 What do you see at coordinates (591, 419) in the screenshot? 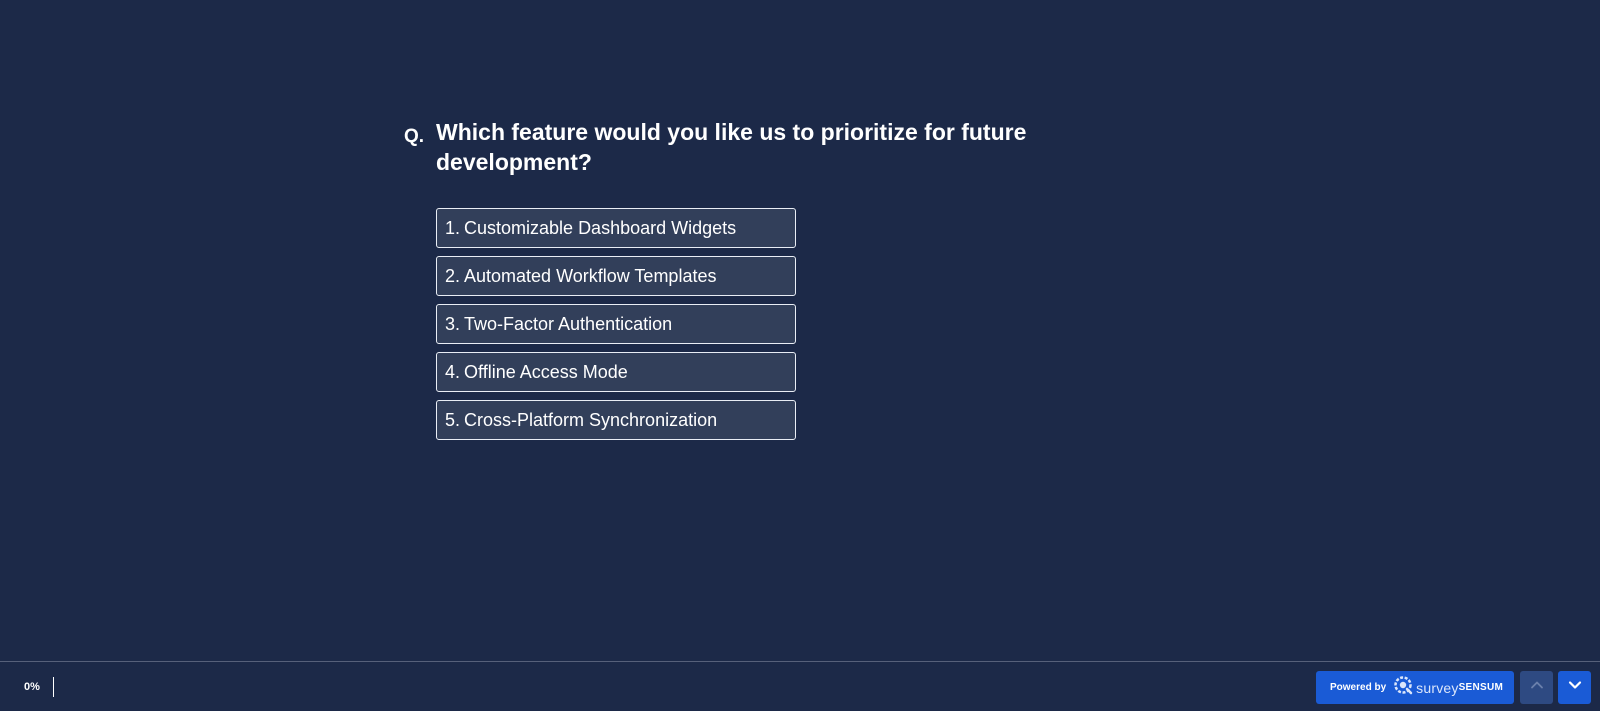
I see `option-label: Cross-Platform Synchronization` at bounding box center [591, 419].